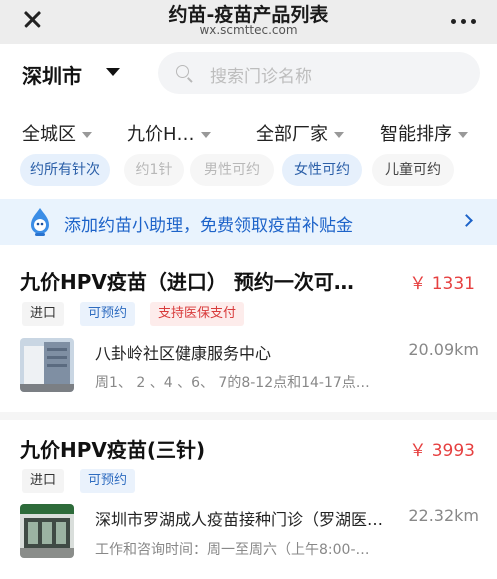 The height and width of the screenshot is (579, 497). I want to click on filter-district: 全城区, so click(57, 133).